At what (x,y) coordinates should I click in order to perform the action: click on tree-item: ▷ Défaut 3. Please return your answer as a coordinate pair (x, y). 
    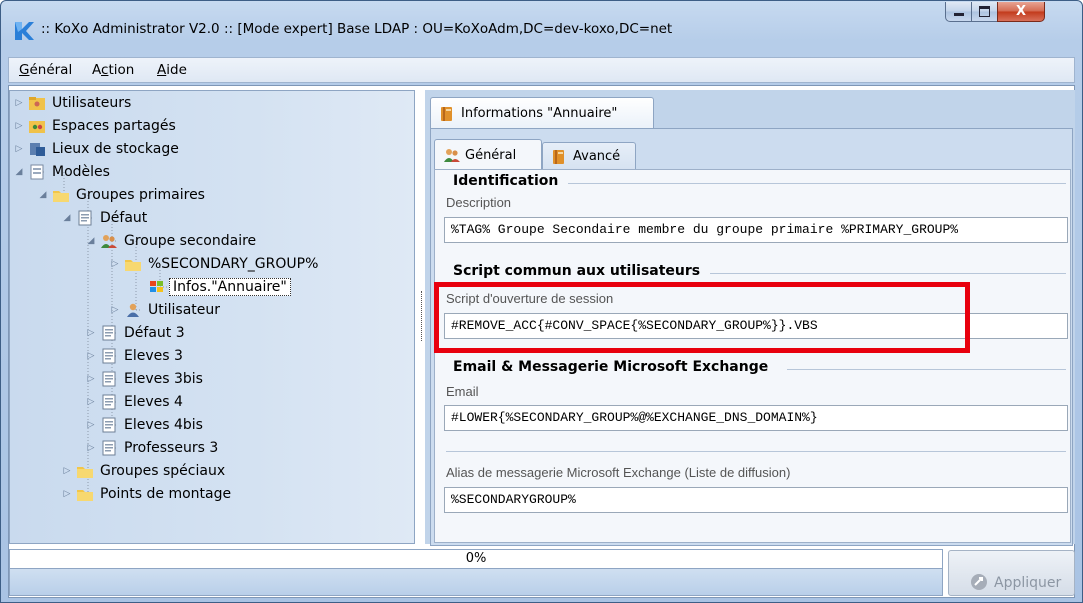
    Looking at the image, I should click on (135, 333).